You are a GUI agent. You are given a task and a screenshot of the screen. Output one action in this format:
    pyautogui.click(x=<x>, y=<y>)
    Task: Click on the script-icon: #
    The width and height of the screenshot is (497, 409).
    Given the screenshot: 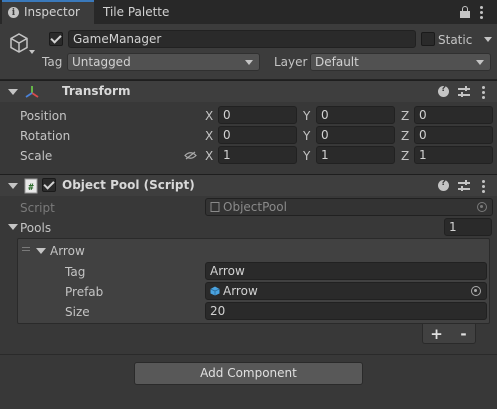 What is the action you would take?
    pyautogui.click(x=31, y=186)
    